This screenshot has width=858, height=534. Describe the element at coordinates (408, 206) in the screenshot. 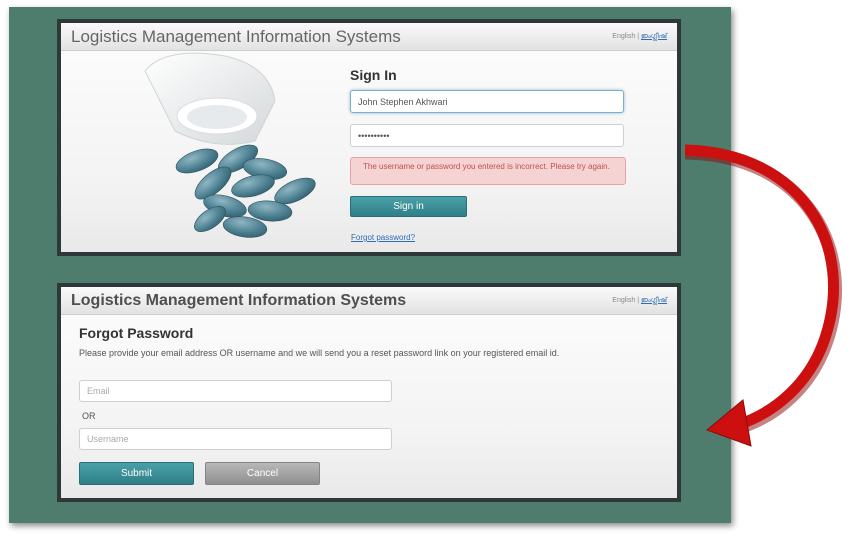

I see `signin-button: Sign in` at that location.